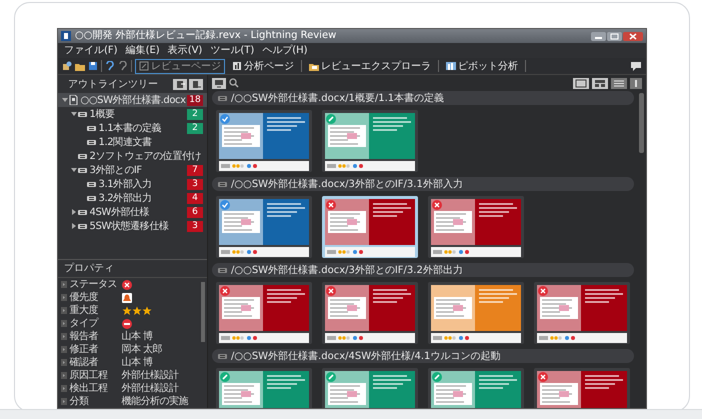 The width and height of the screenshot is (702, 419). What do you see at coordinates (232, 50) in the screenshot?
I see `menu-item: ツール(T)` at bounding box center [232, 50].